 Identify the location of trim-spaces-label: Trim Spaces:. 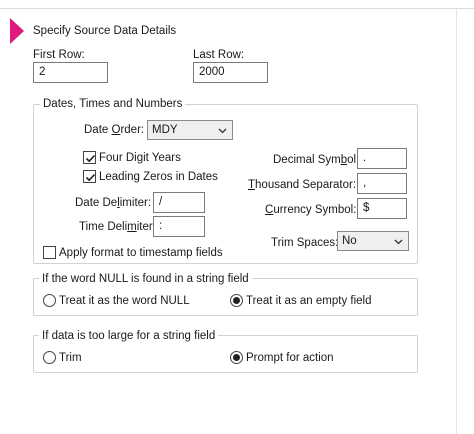
(305, 243).